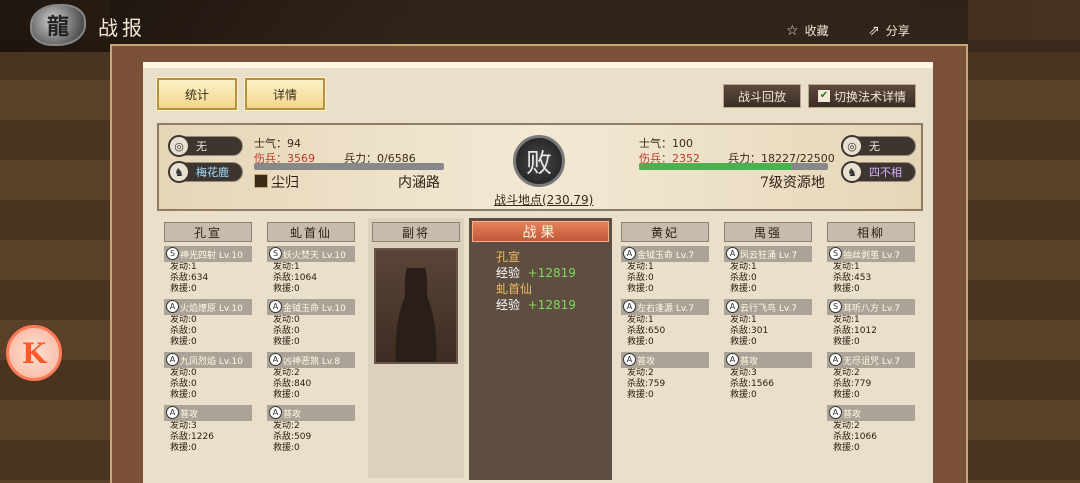 The height and width of the screenshot is (483, 1080). What do you see at coordinates (179, 172) in the screenshot?
I see `horse-icon: ♞` at bounding box center [179, 172].